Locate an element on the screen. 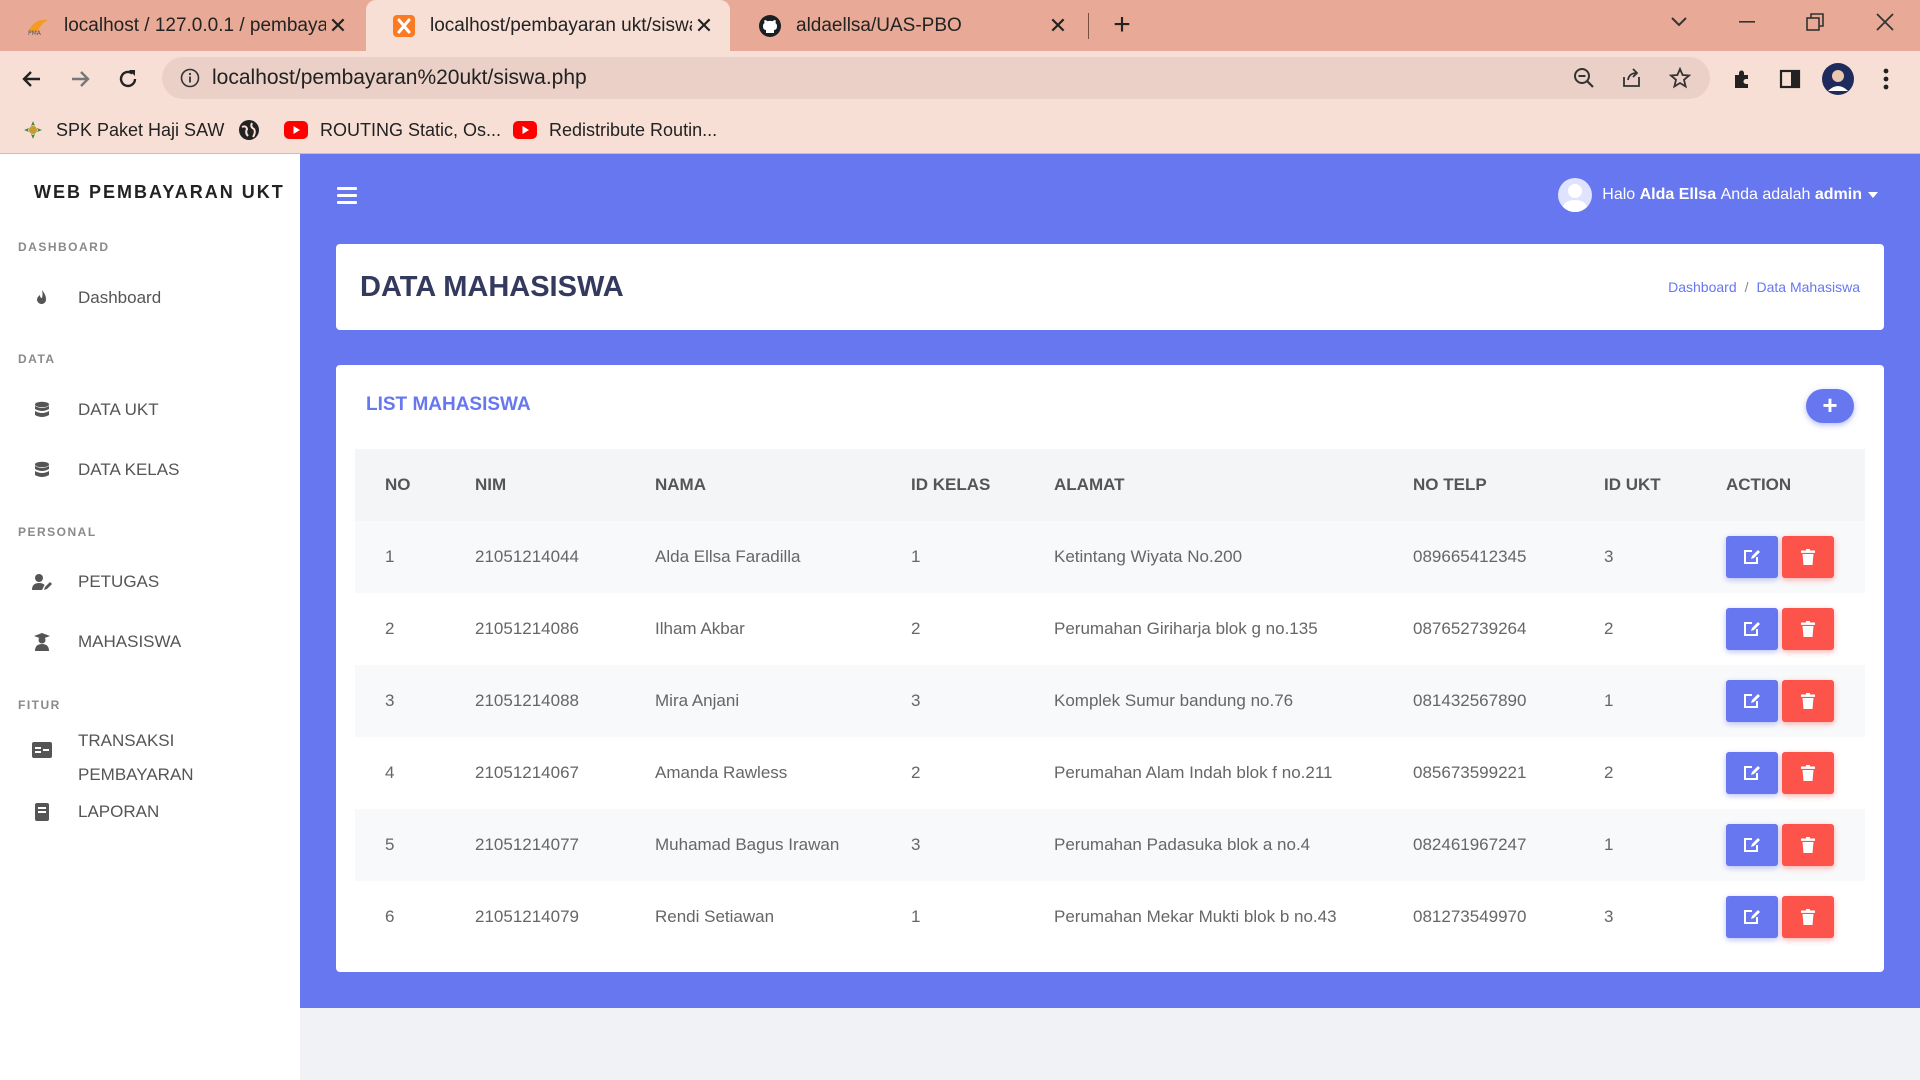  column-header: ID UKT is located at coordinates (1635, 485).